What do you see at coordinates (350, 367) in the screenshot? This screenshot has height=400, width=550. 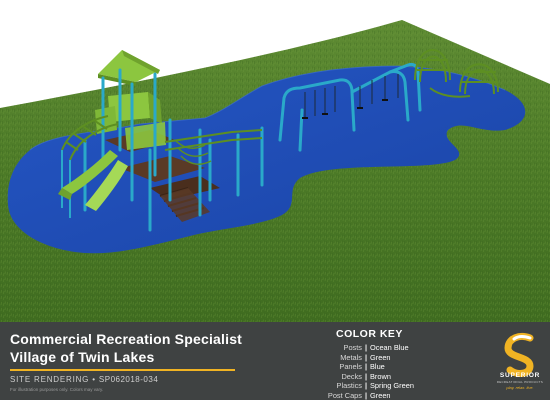 I see `key-name-panels: Panels` at bounding box center [350, 367].